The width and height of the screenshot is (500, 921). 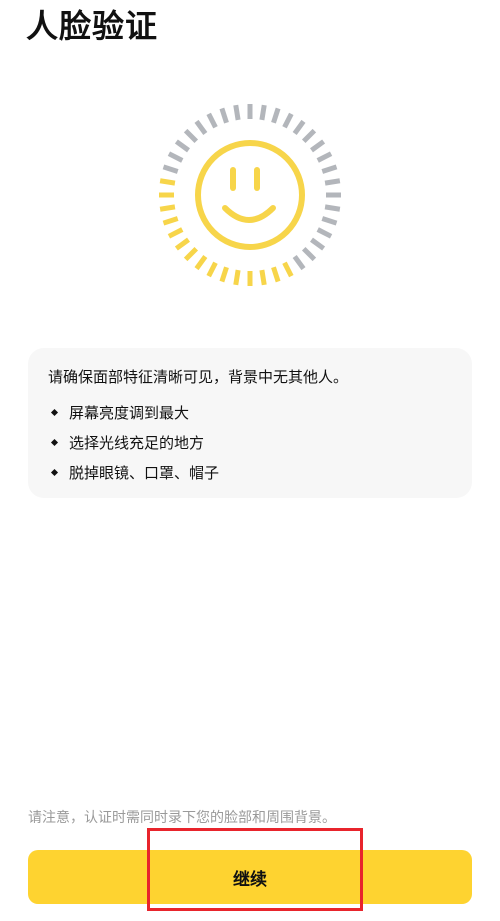 I want to click on face-outline, so click(x=250, y=195).